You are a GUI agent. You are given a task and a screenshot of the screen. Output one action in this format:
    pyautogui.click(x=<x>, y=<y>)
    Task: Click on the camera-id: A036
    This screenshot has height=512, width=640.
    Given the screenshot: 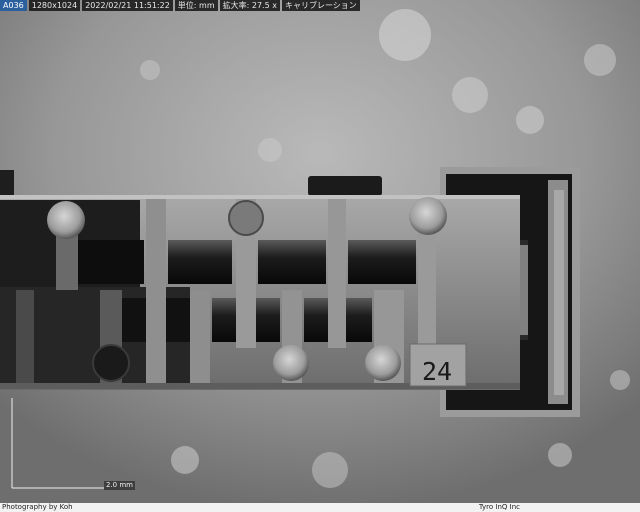 What is the action you would take?
    pyautogui.click(x=13, y=5)
    